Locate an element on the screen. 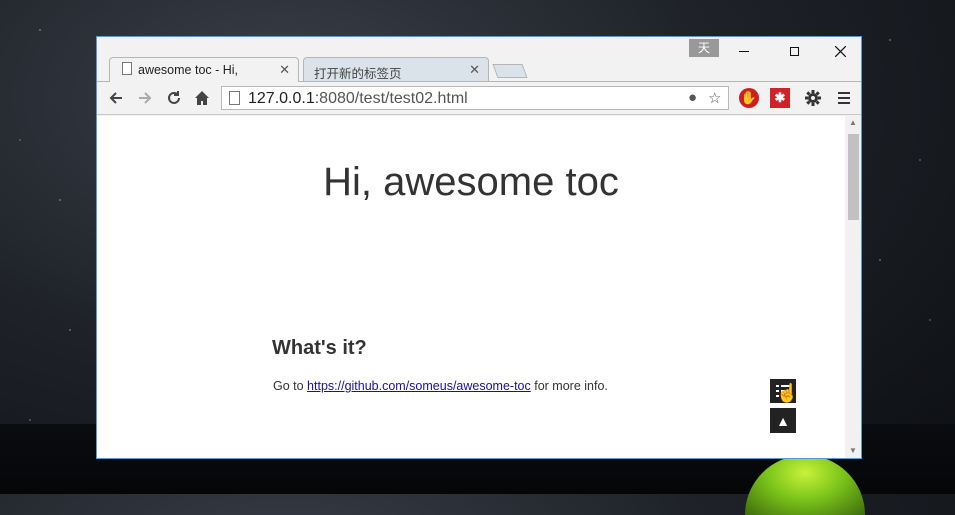 The width and height of the screenshot is (955, 515). scroll-up-arrow-icon: ▲ is located at coordinates (853, 123).